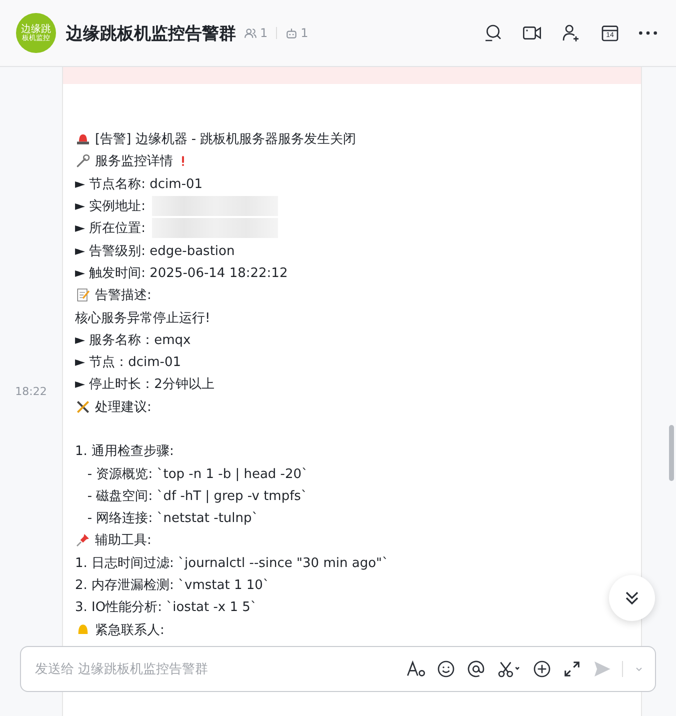  I want to click on search-icon, so click(493, 33).